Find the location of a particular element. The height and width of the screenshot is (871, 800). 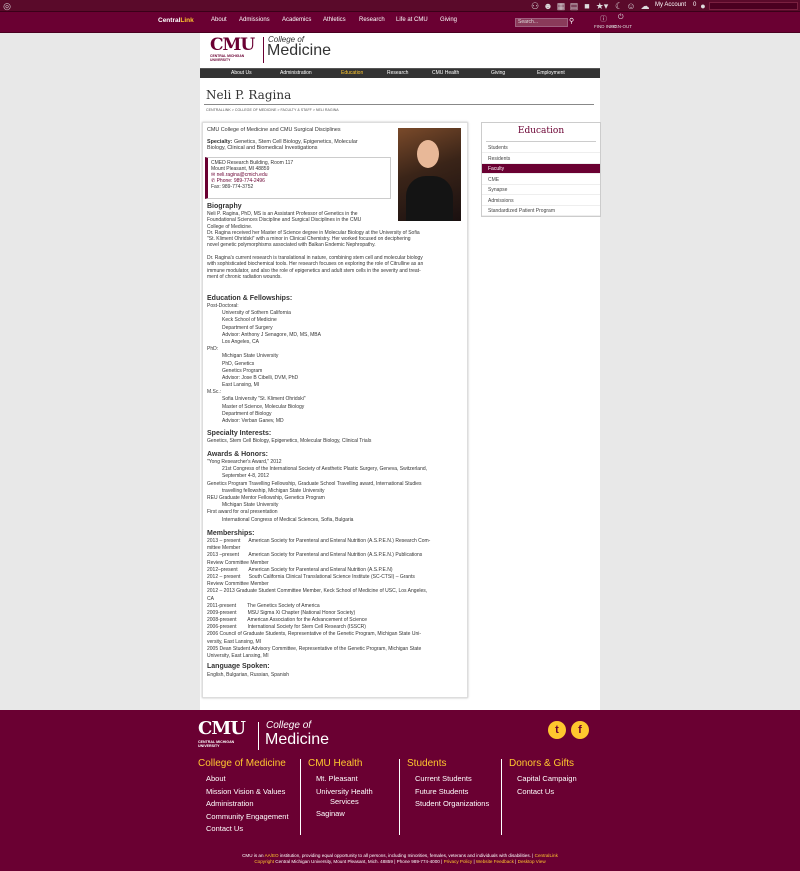

logo-university: CENTRAL MICHIGAN UNIVERSITY is located at coordinates (227, 58).